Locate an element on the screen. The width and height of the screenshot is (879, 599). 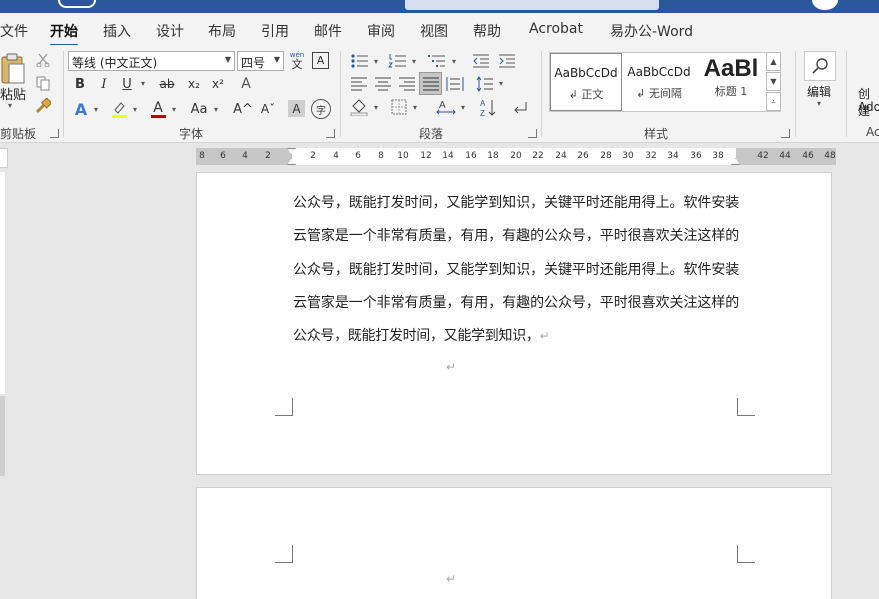
ruler-number: 10 is located at coordinates (403, 156).